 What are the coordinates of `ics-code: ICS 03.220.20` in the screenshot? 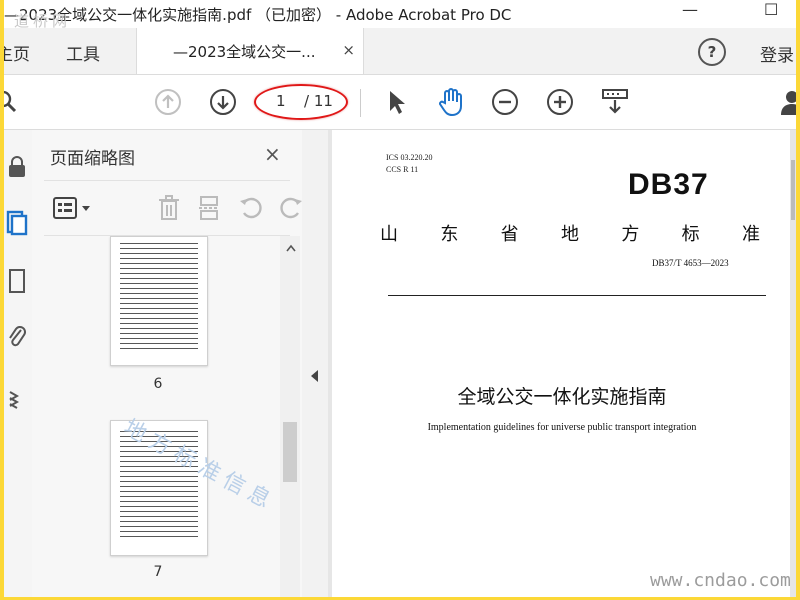 It's located at (409, 157).